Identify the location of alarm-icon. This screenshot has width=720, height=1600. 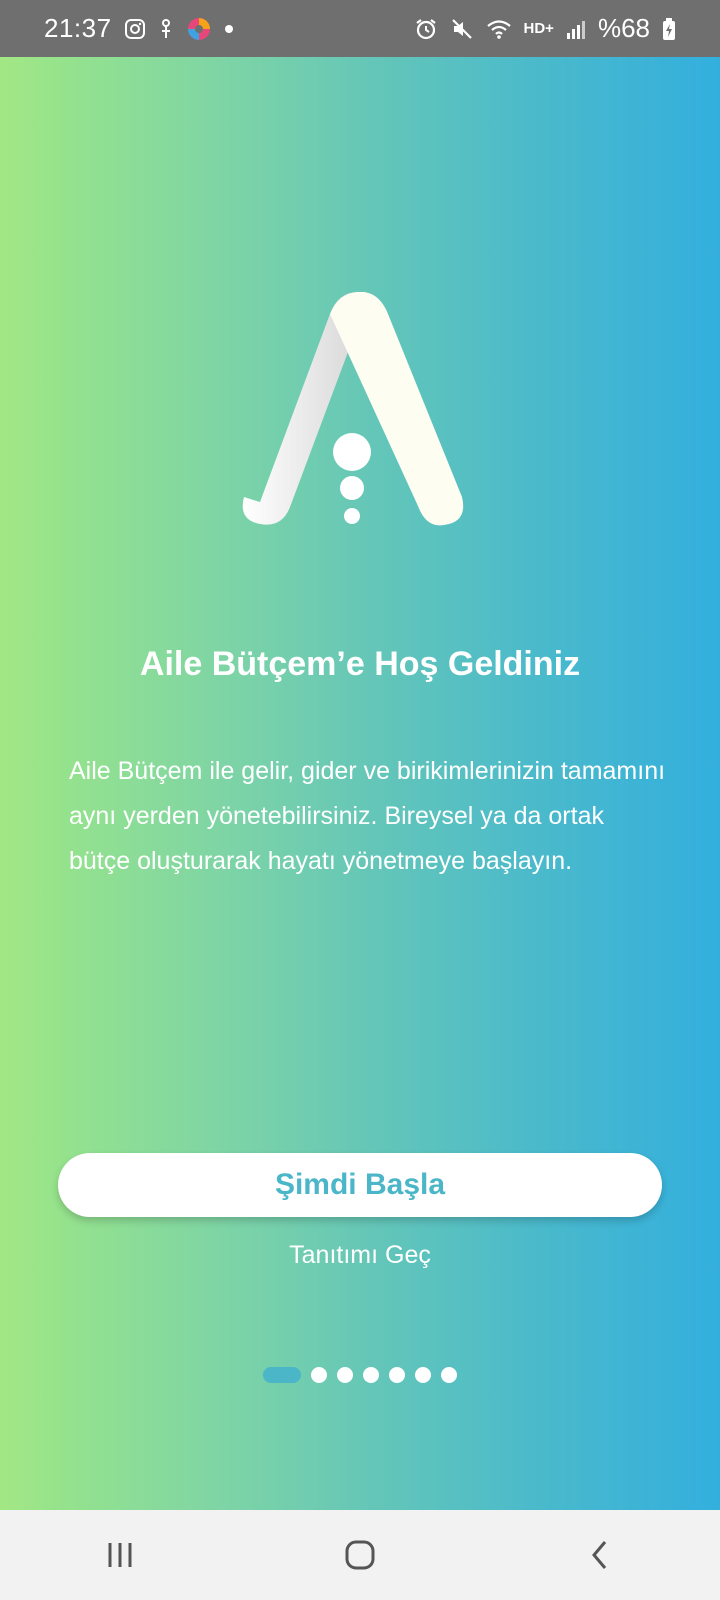
(426, 29).